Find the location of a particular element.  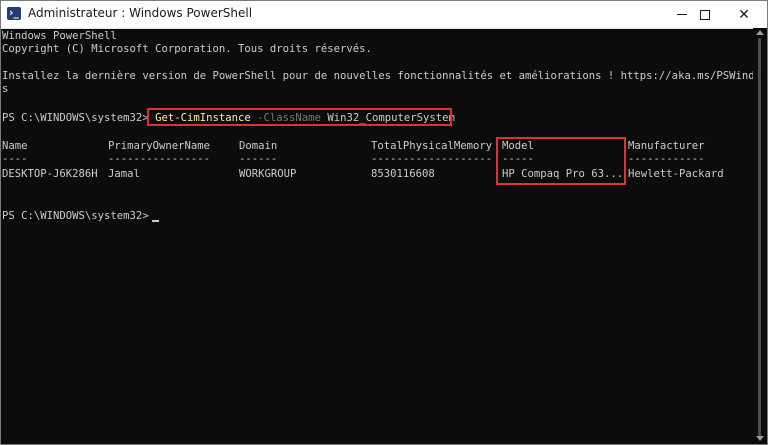

table-cell-owner: Jamal is located at coordinates (124, 174).